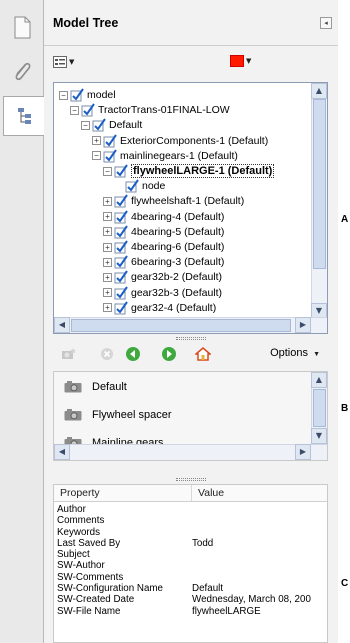  What do you see at coordinates (319, 436) in the screenshot?
I see `scroll-down-icon: ▼` at bounding box center [319, 436].